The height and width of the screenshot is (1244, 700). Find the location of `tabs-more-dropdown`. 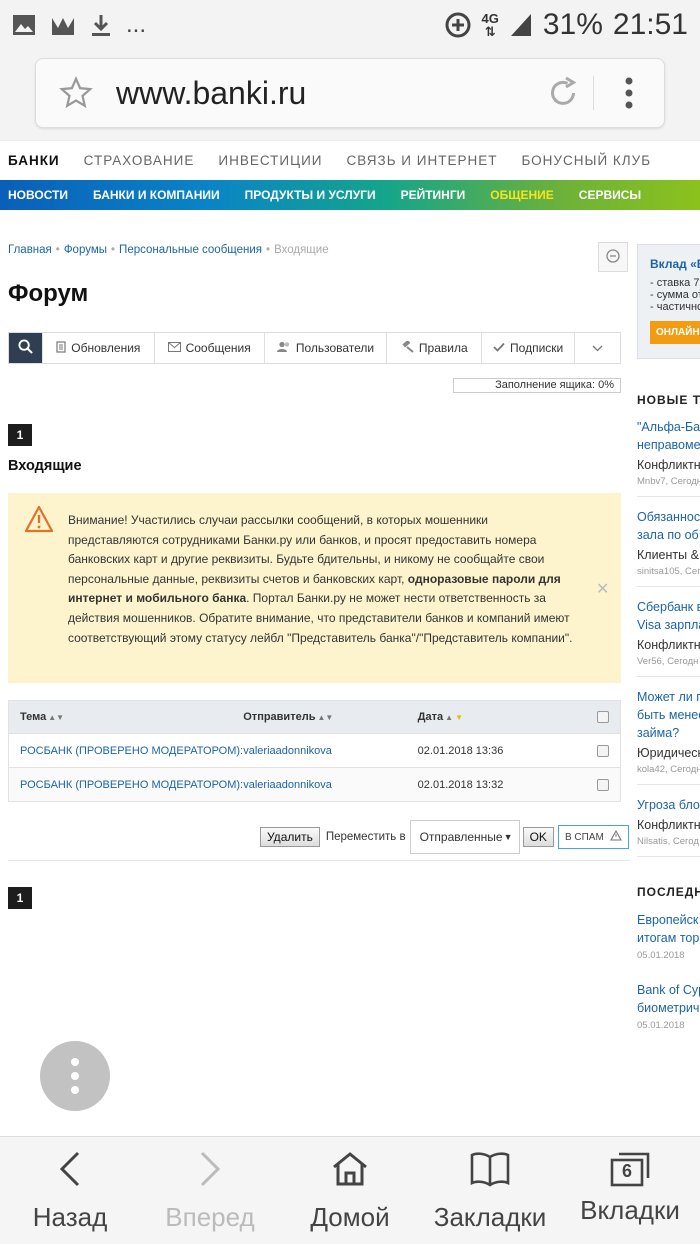

tabs-more-dropdown is located at coordinates (597, 348).